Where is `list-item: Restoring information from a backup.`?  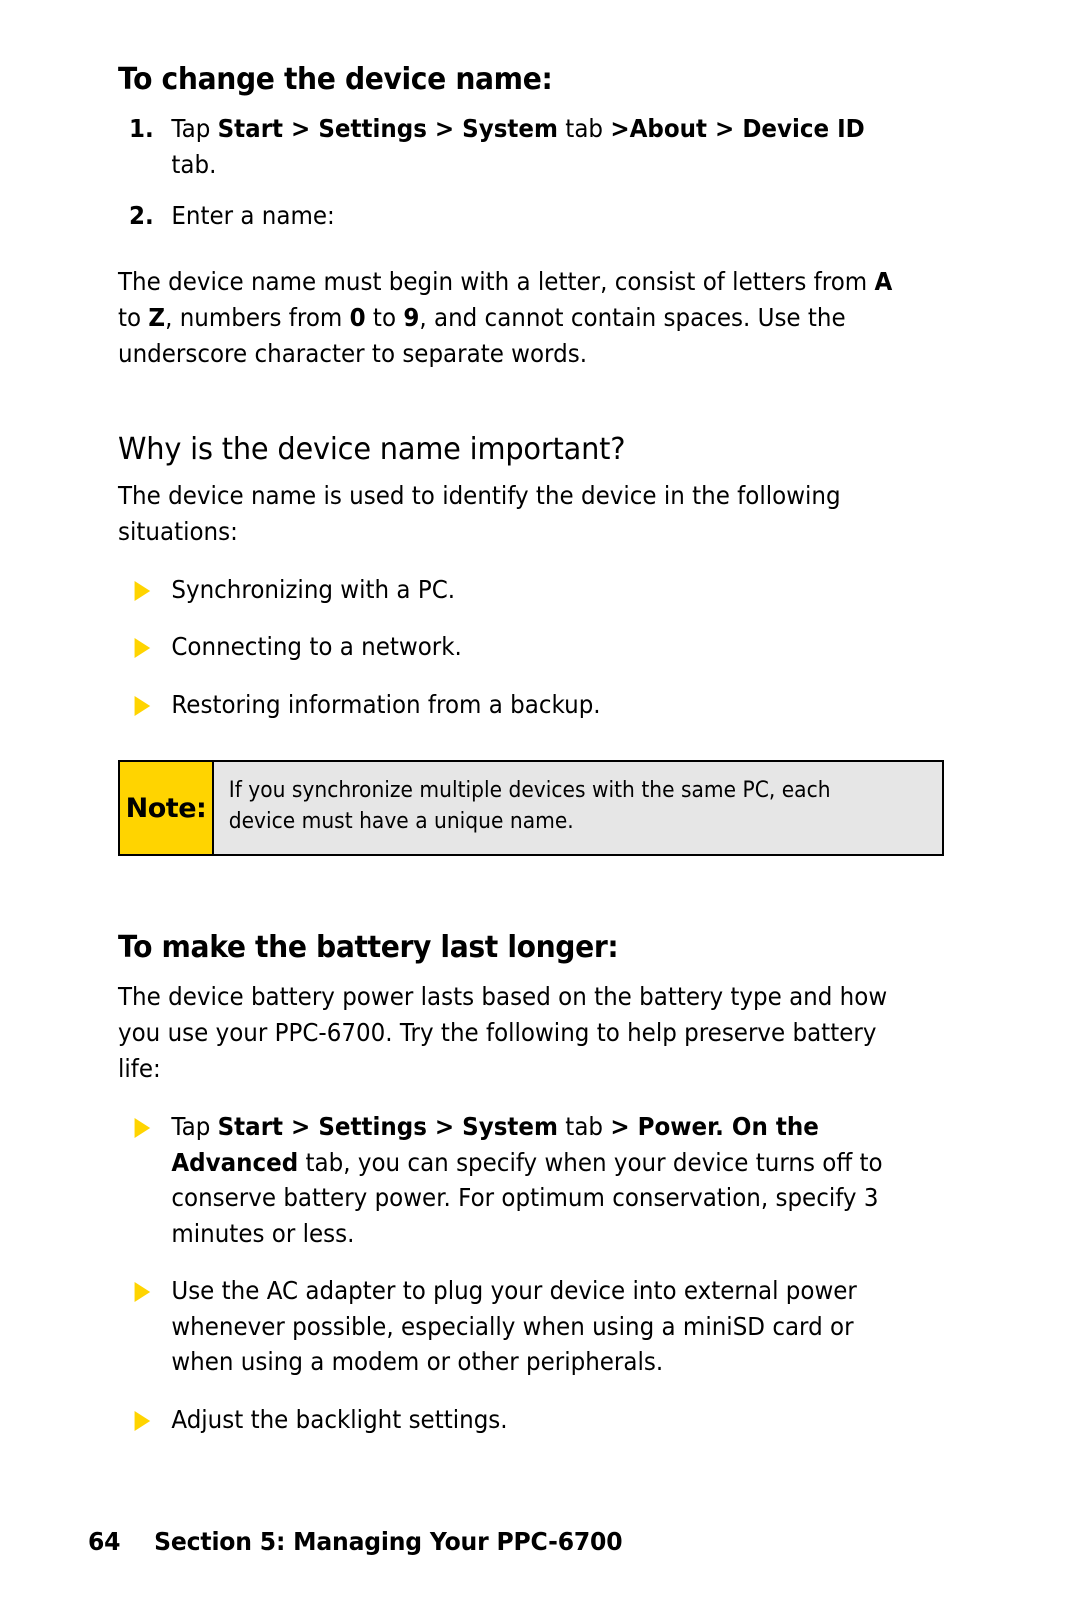
list-item: Restoring information from a backup. is located at coordinates (506, 705).